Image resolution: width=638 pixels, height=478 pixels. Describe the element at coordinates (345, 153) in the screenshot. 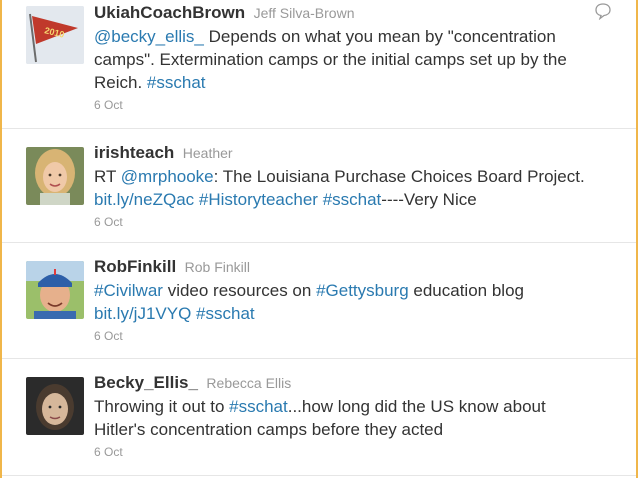

I see `tweet-header: irishteach Heather` at that location.